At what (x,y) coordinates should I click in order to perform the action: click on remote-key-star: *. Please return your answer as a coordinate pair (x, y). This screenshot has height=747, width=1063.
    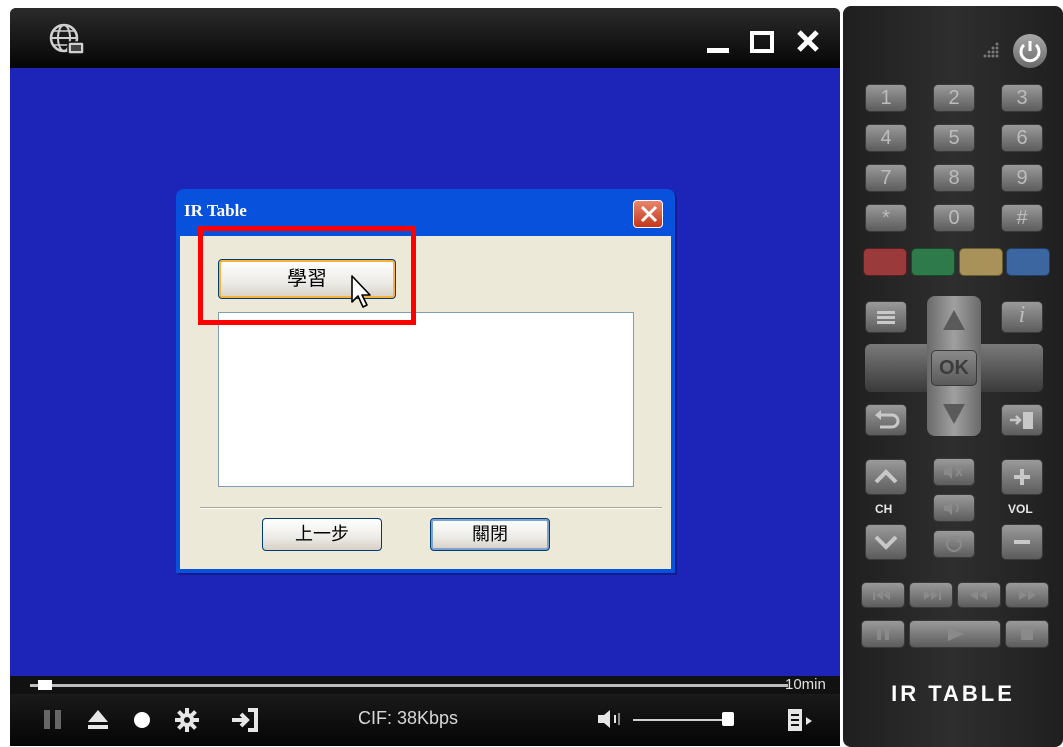
    Looking at the image, I should click on (886, 218).